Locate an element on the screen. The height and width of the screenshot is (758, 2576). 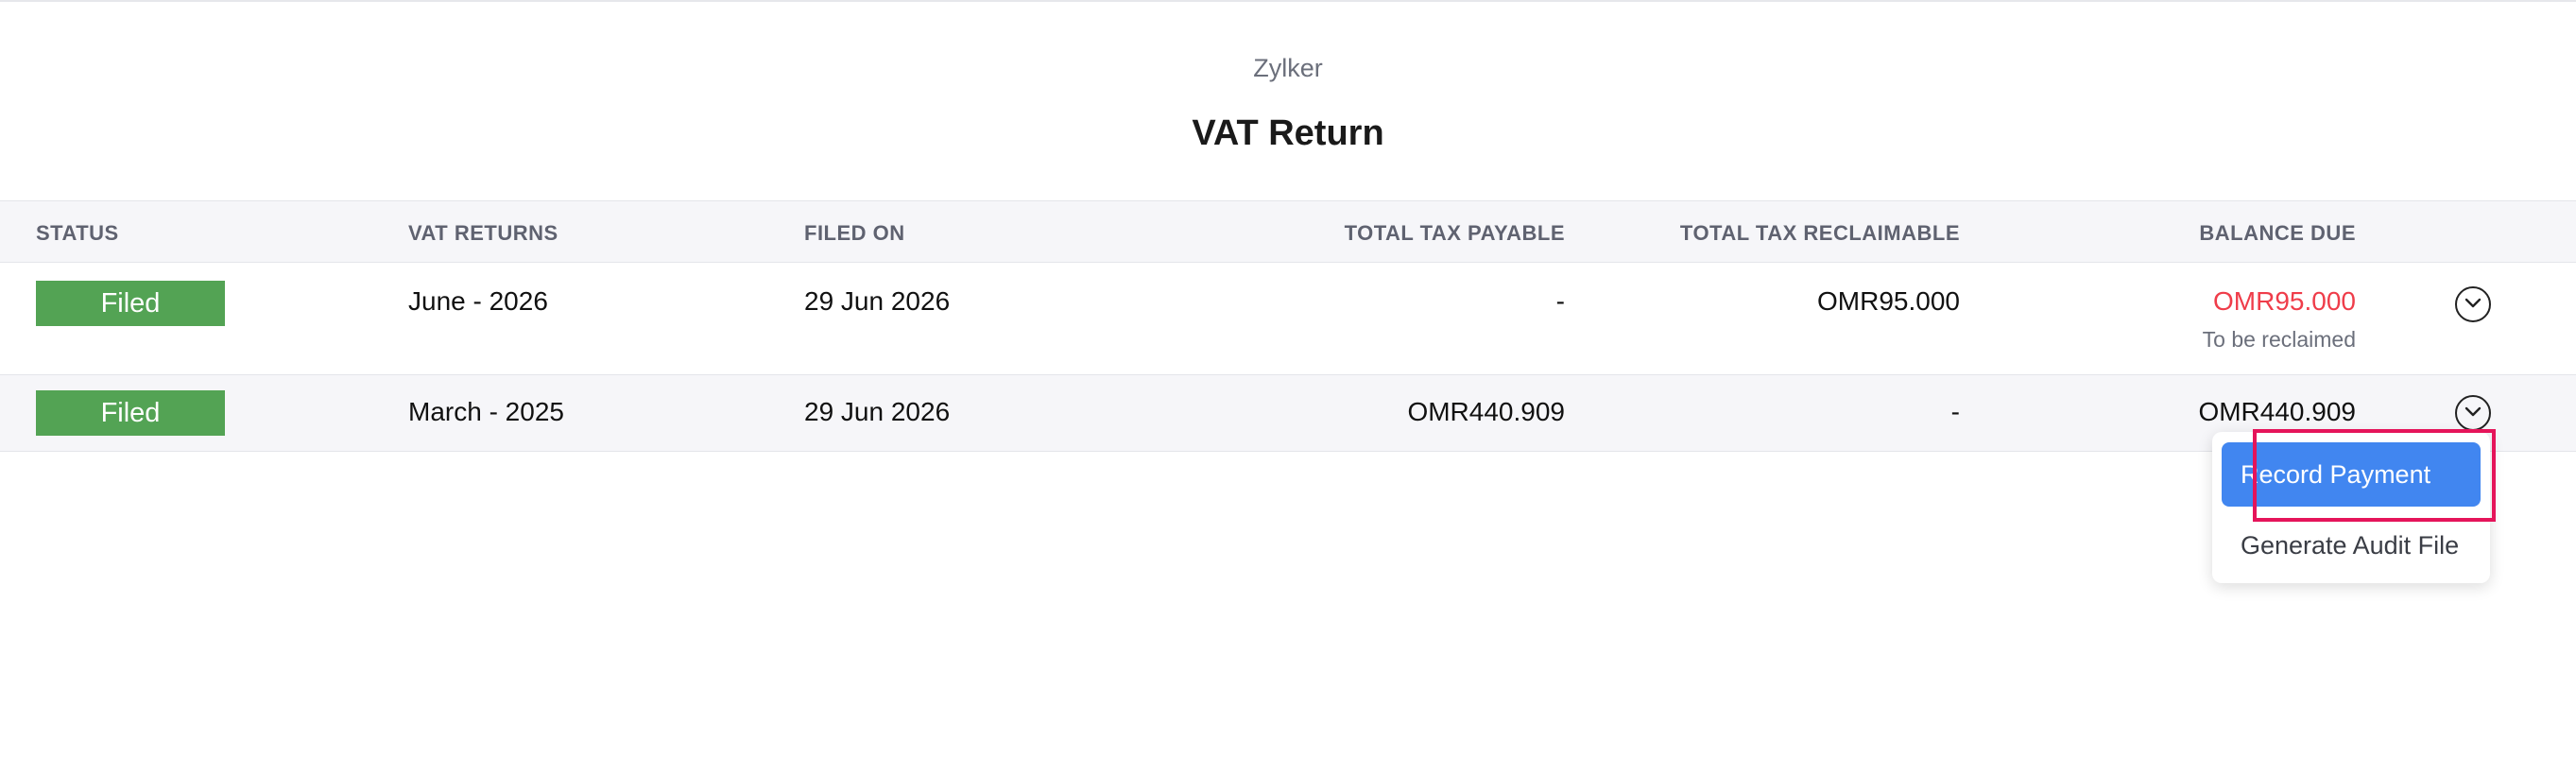
total-tax-reclaimable: OMR95.000 is located at coordinates (1888, 301).